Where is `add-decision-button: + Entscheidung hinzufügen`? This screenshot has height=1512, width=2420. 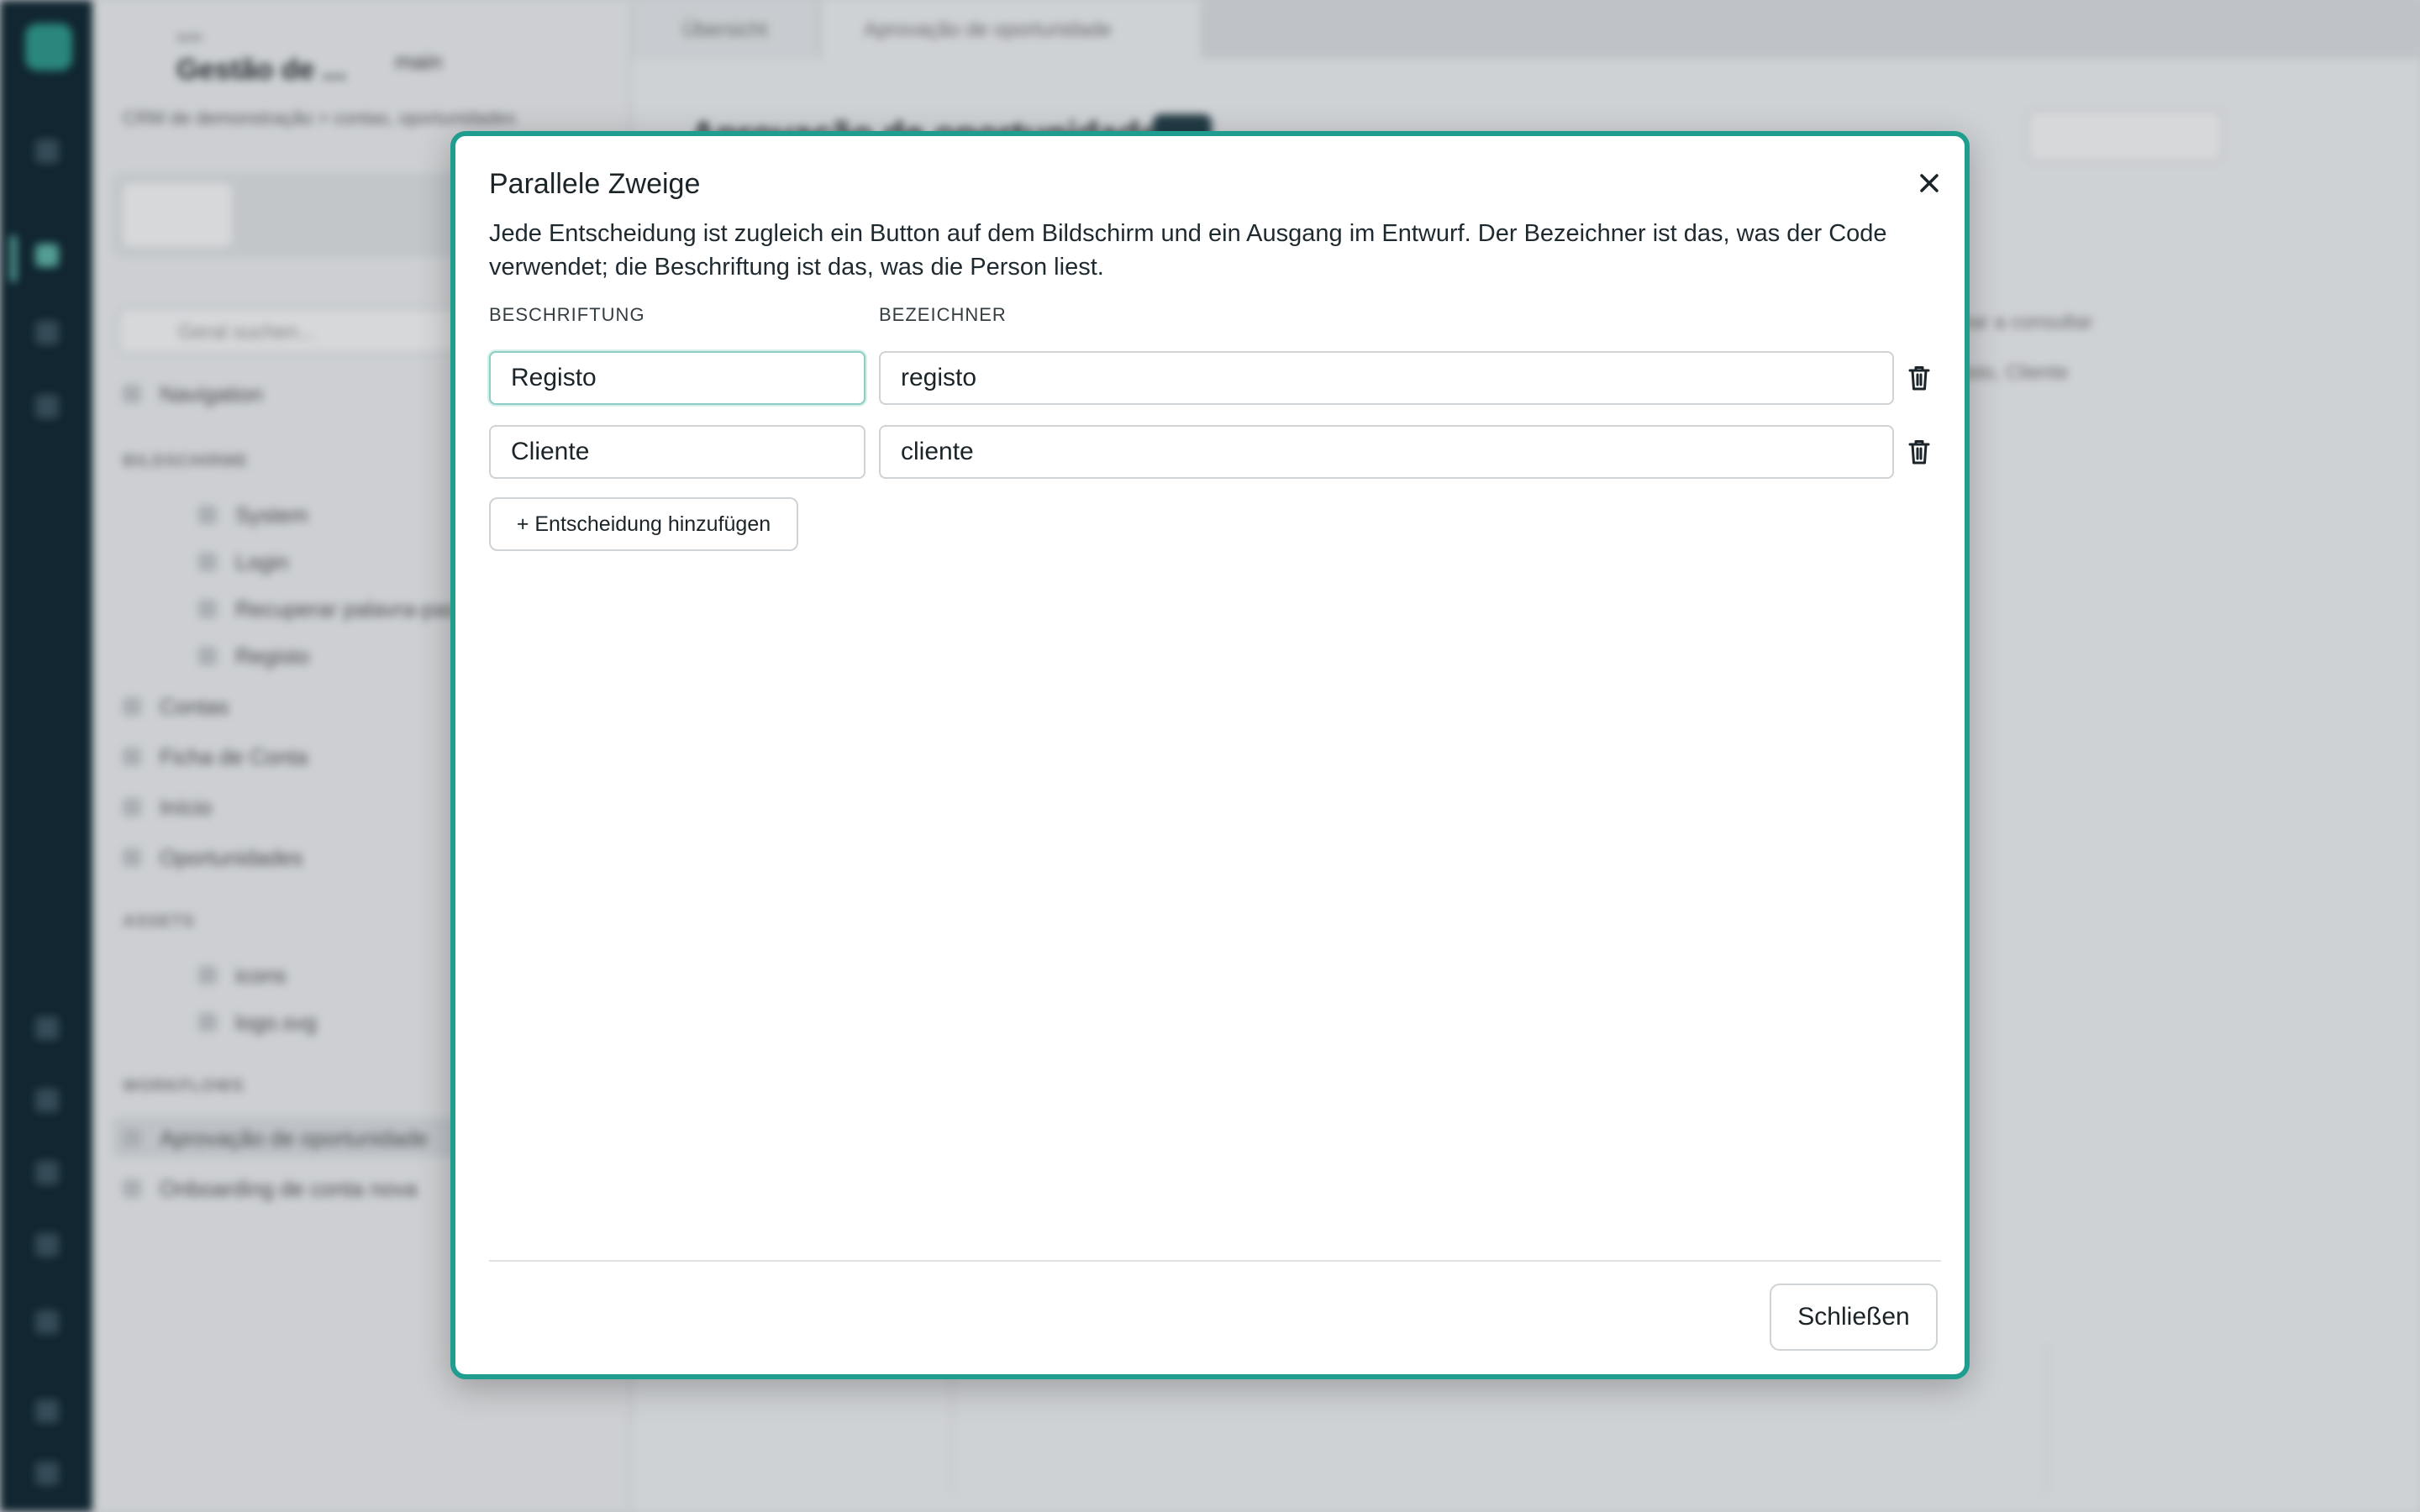 add-decision-button: + Entscheidung hinzufügen is located at coordinates (643, 524).